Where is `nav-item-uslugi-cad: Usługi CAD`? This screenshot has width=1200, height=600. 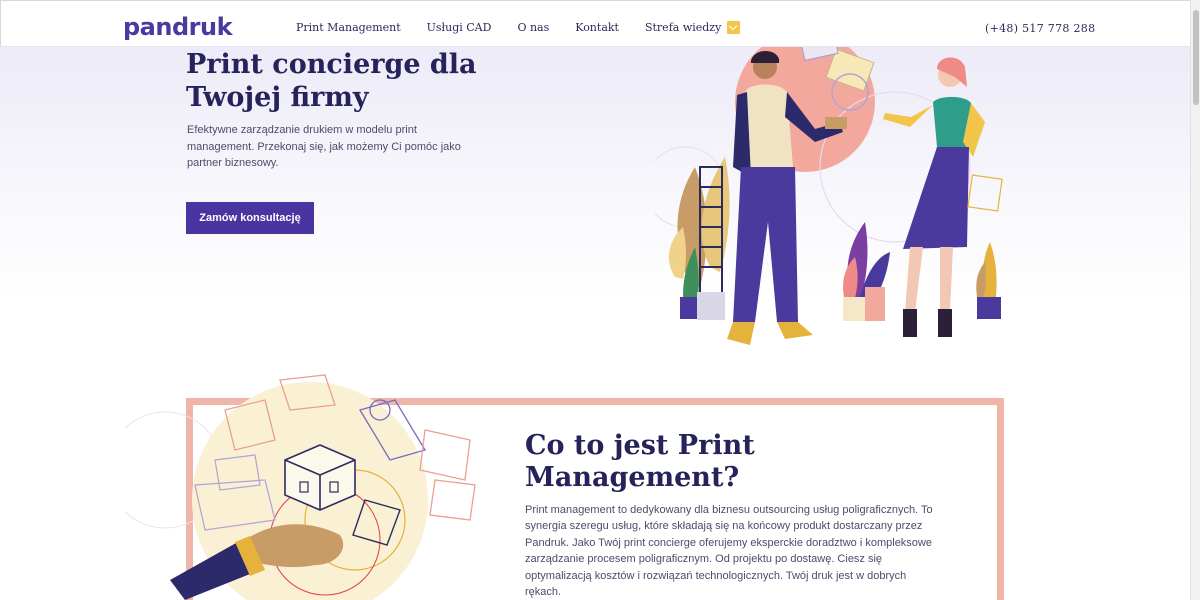 nav-item-uslugi-cad: Usługi CAD is located at coordinates (459, 27).